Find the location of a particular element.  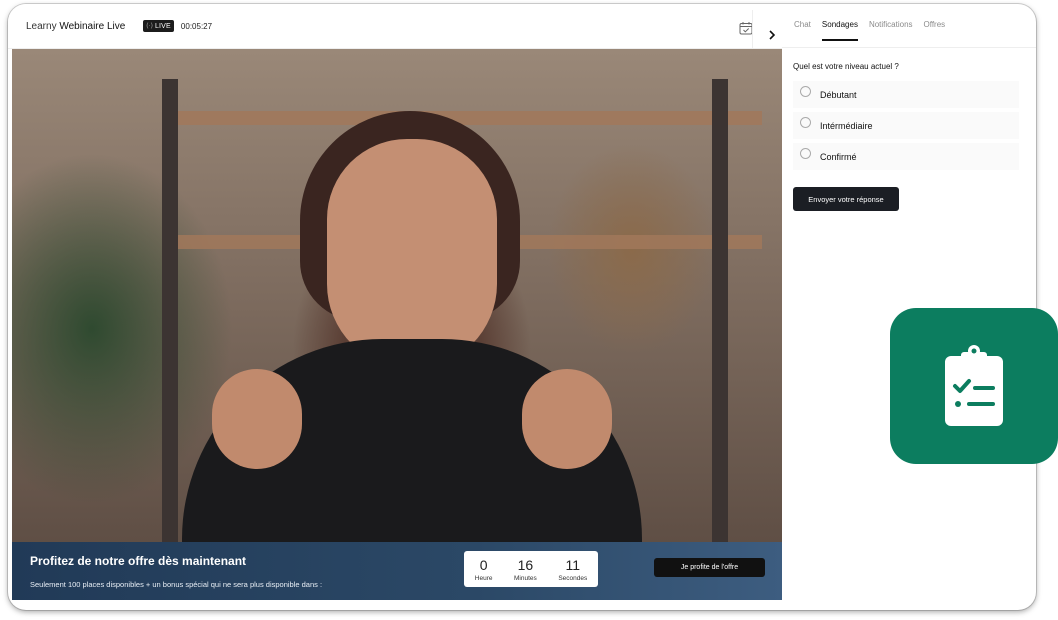

live-badge: (·) LIVE is located at coordinates (158, 26).